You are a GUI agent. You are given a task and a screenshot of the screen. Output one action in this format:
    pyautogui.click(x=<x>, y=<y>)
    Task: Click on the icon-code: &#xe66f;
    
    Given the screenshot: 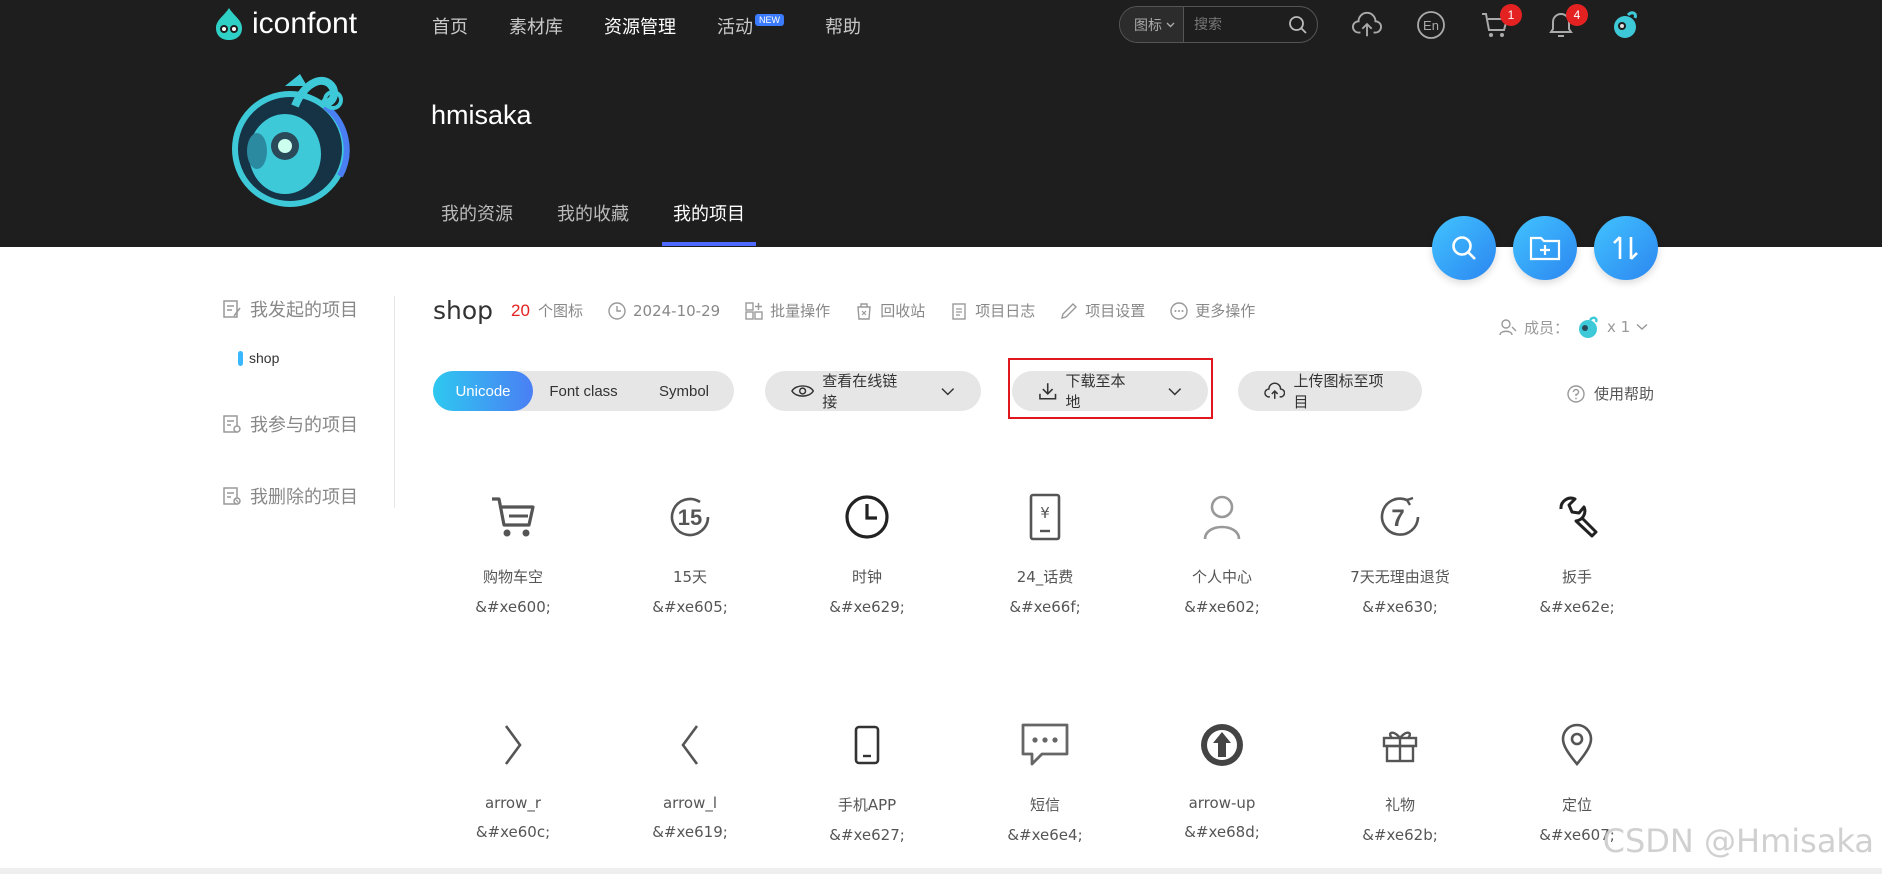 What is the action you would take?
    pyautogui.click(x=1045, y=607)
    